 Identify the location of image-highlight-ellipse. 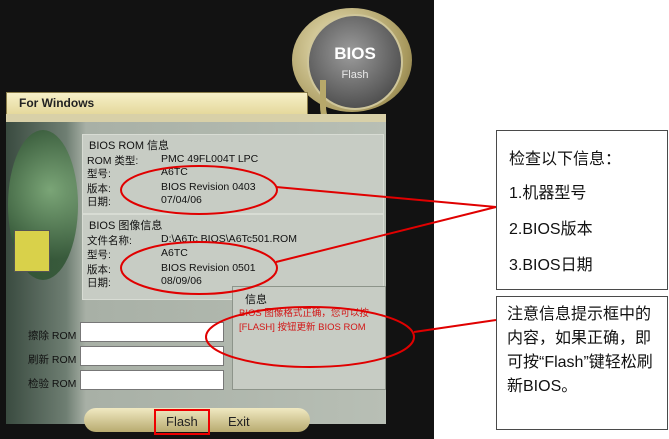
(199, 268).